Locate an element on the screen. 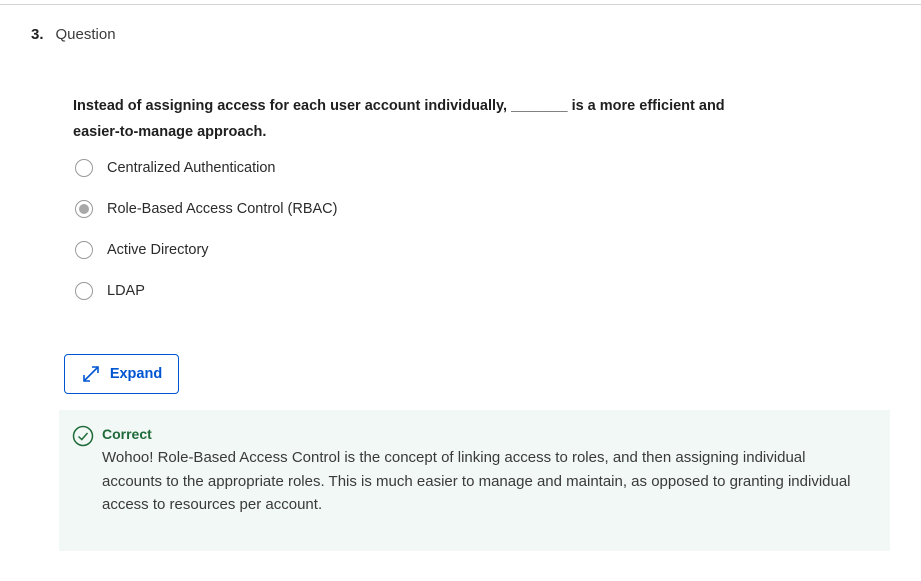  radio-dot is located at coordinates (84, 209).